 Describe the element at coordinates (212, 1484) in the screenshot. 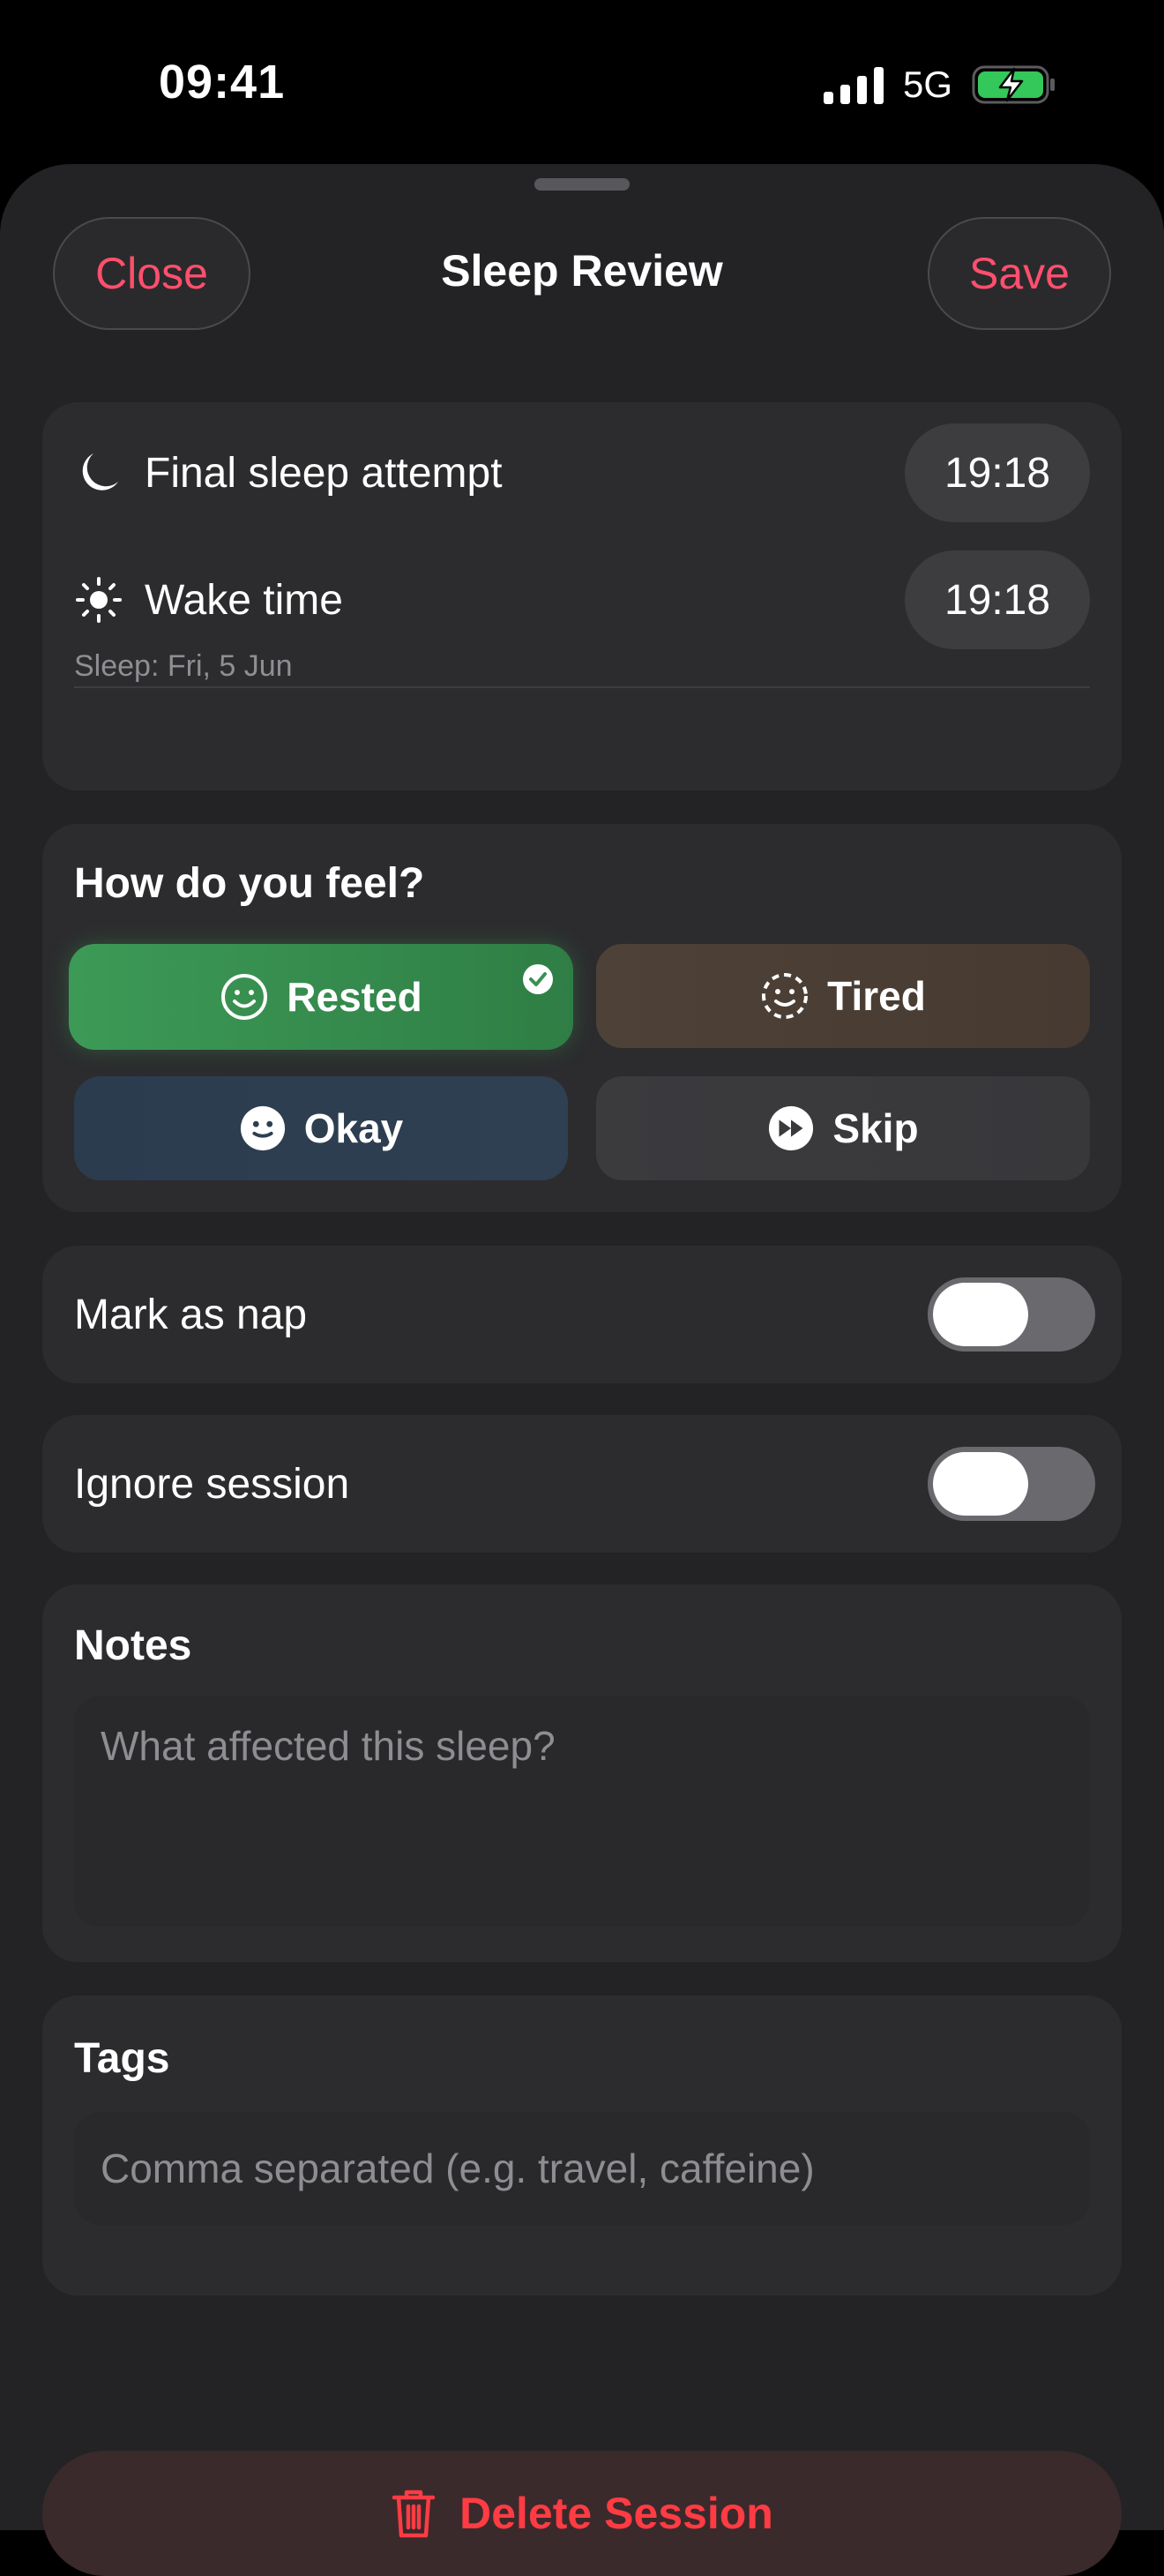

I see `ignore-label: Ignore session` at that location.